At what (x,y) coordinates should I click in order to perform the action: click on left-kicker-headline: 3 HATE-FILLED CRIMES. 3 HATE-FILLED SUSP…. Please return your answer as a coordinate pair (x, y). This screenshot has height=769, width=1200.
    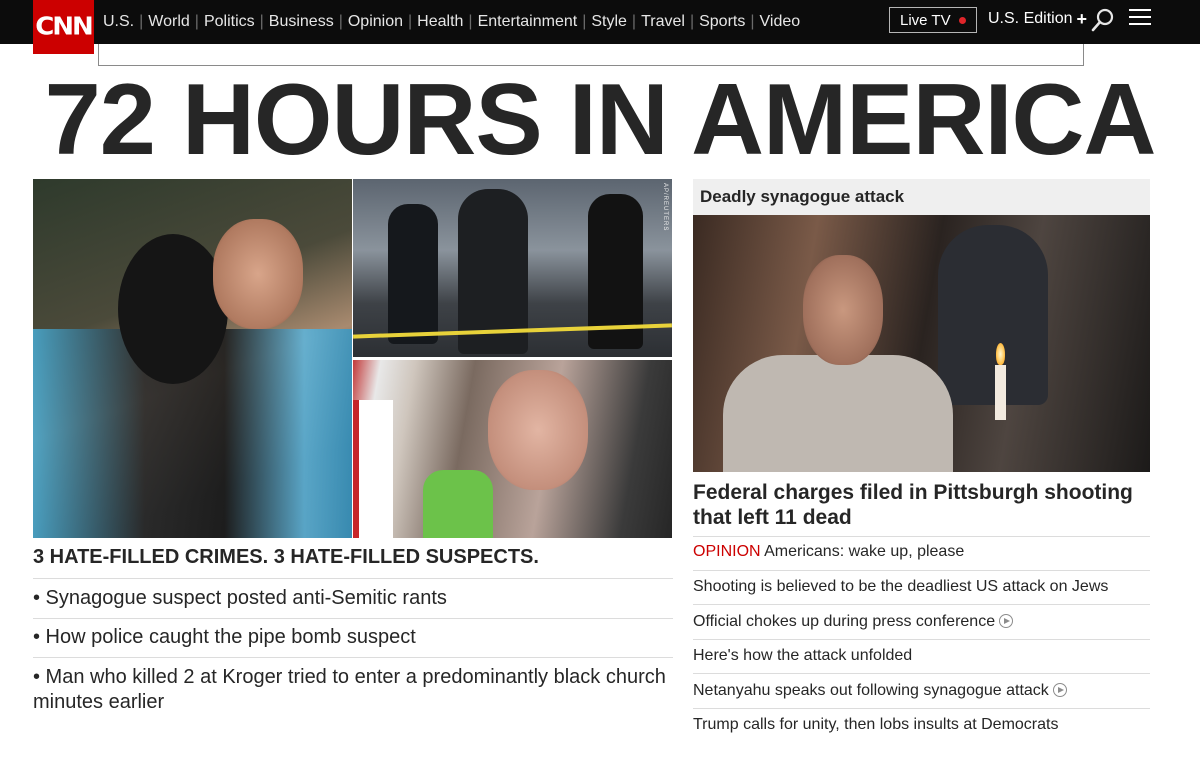
    Looking at the image, I should click on (286, 557).